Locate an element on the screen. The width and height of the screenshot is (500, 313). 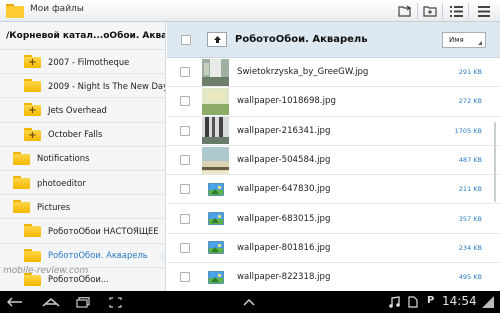
expand-button is located at coordinates (249, 302).